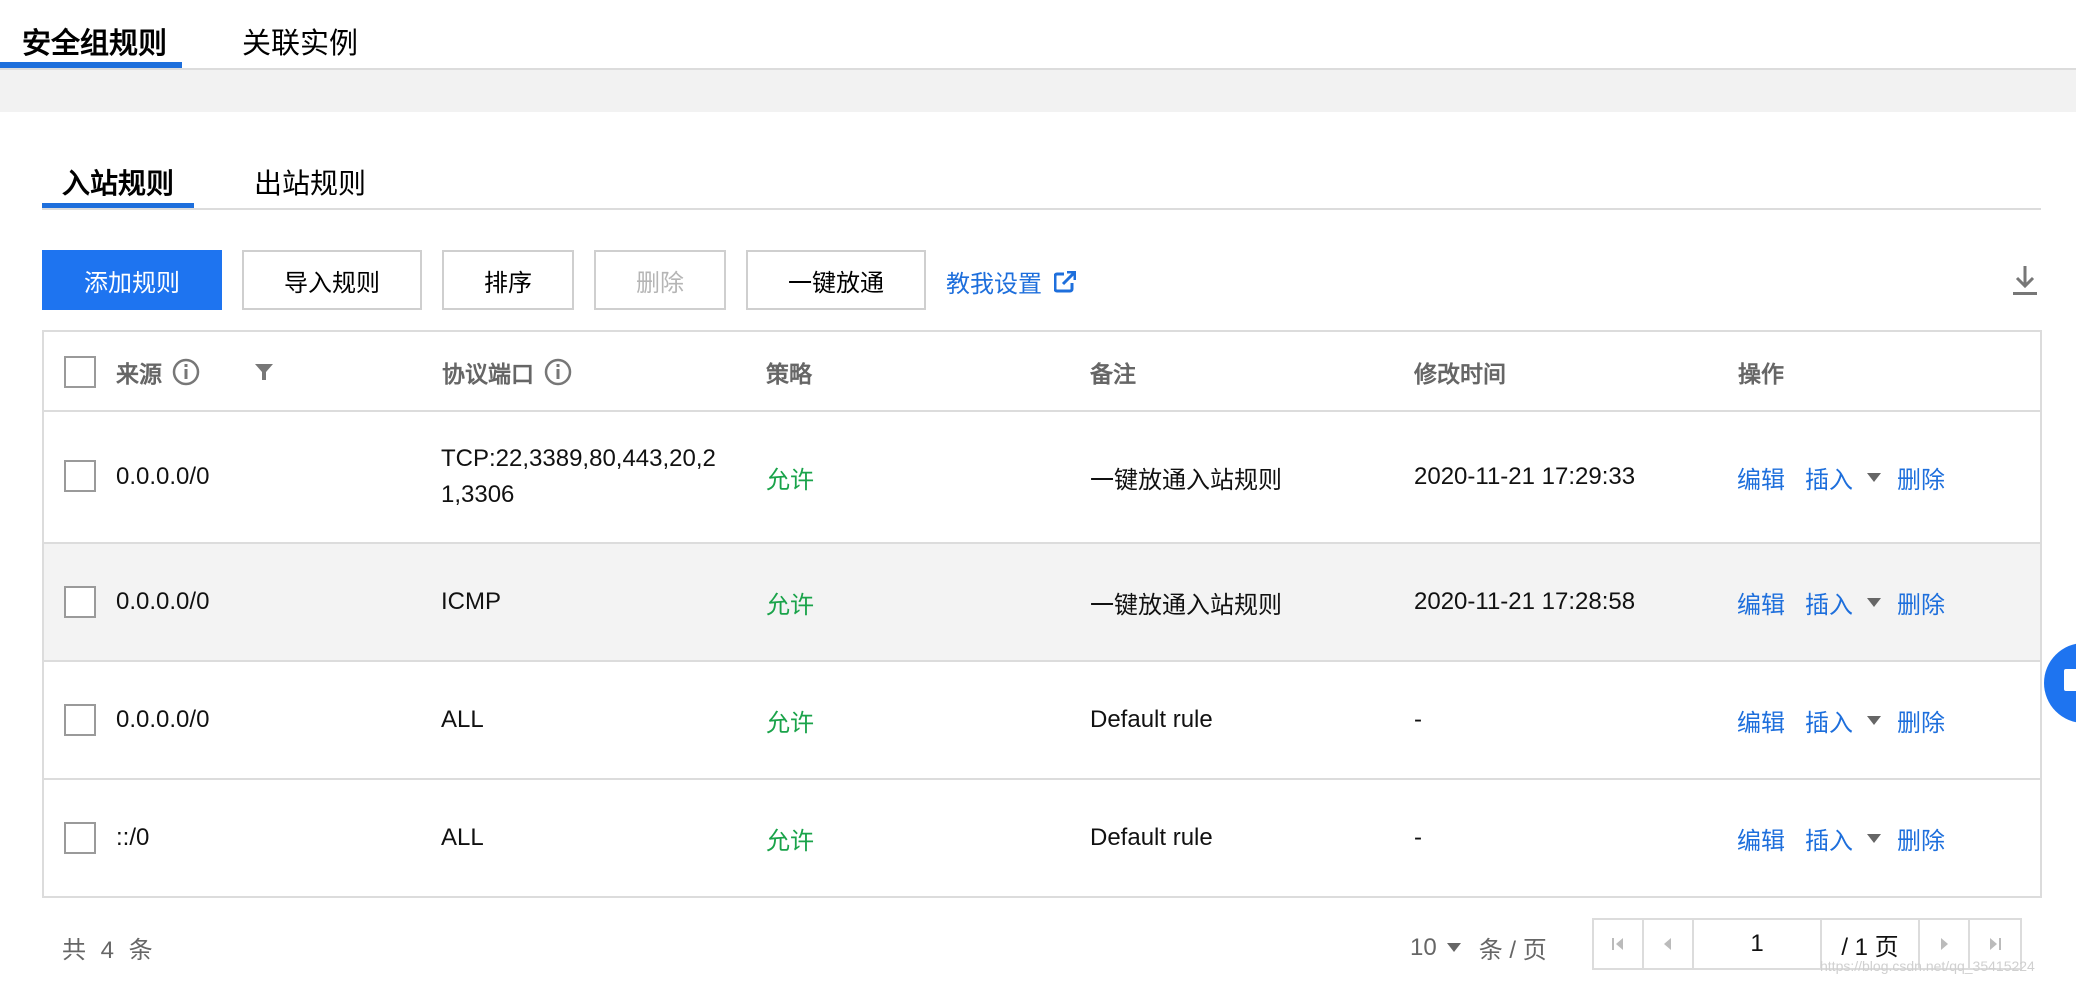 The width and height of the screenshot is (2076, 988). What do you see at coordinates (488, 374) in the screenshot?
I see `header-protocol-port-label: 协议端口` at bounding box center [488, 374].